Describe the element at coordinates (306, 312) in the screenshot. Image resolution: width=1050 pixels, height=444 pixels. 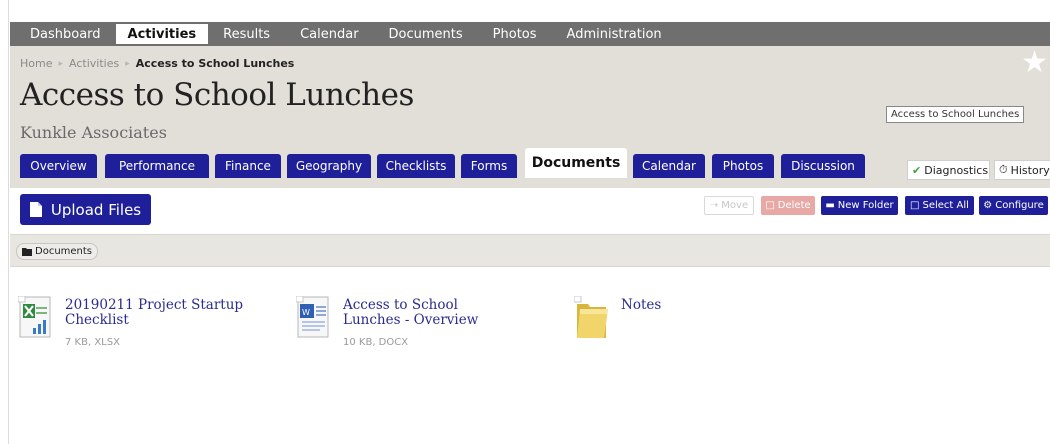
I see `svg-text: W` at that location.